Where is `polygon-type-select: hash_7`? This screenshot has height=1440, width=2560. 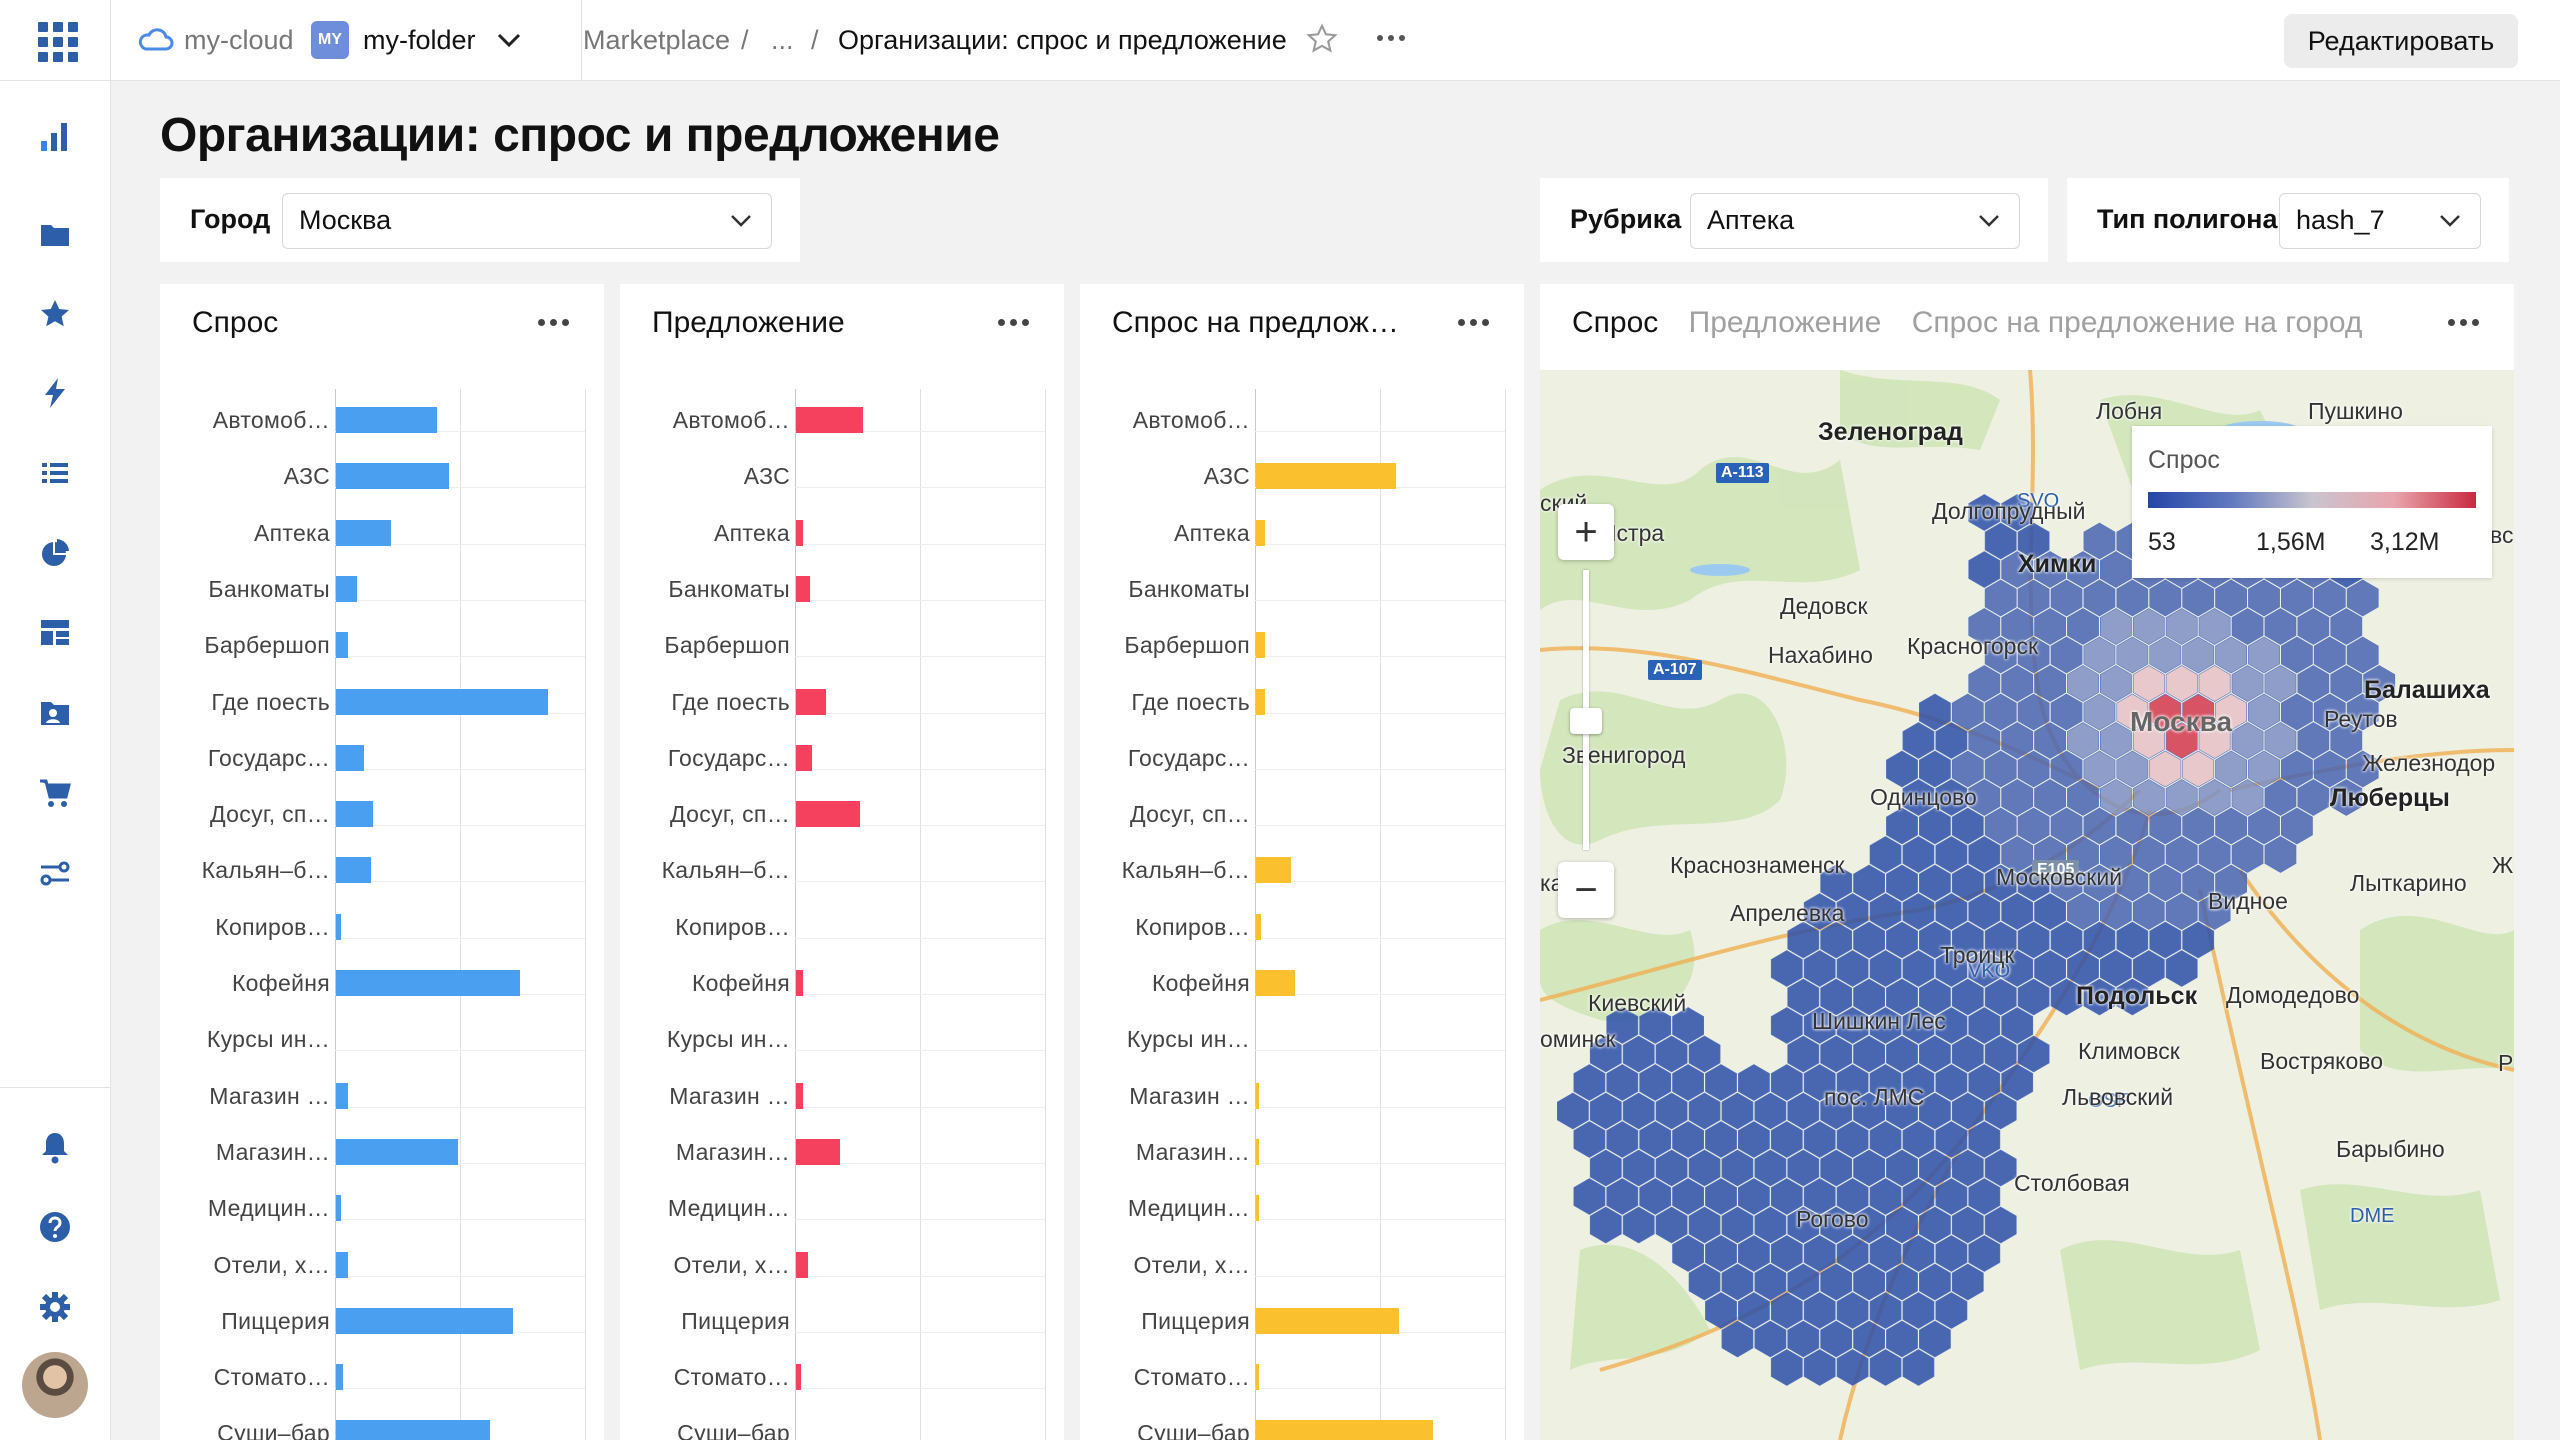 polygon-type-select: hash_7 is located at coordinates (2380, 221).